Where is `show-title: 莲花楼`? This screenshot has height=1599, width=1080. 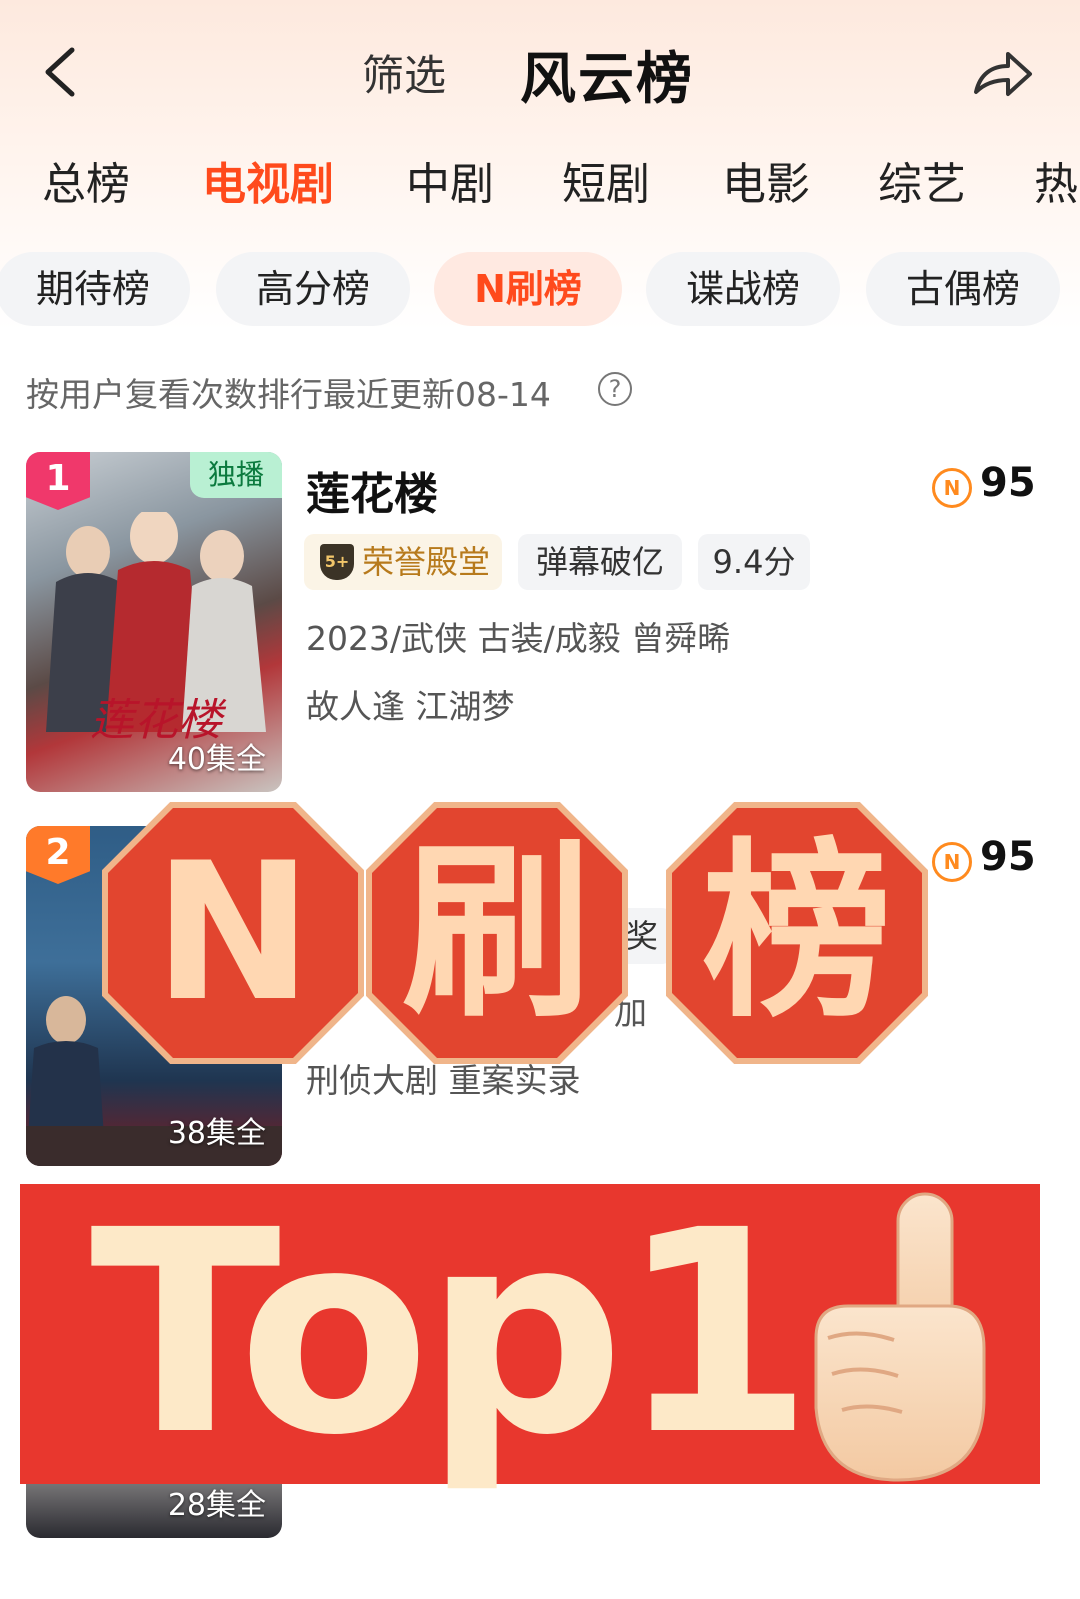 show-title: 莲花楼 is located at coordinates (372, 490).